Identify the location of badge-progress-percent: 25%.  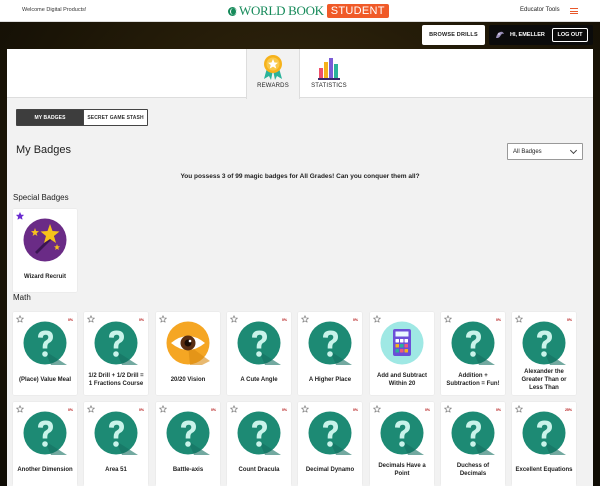
(568, 410).